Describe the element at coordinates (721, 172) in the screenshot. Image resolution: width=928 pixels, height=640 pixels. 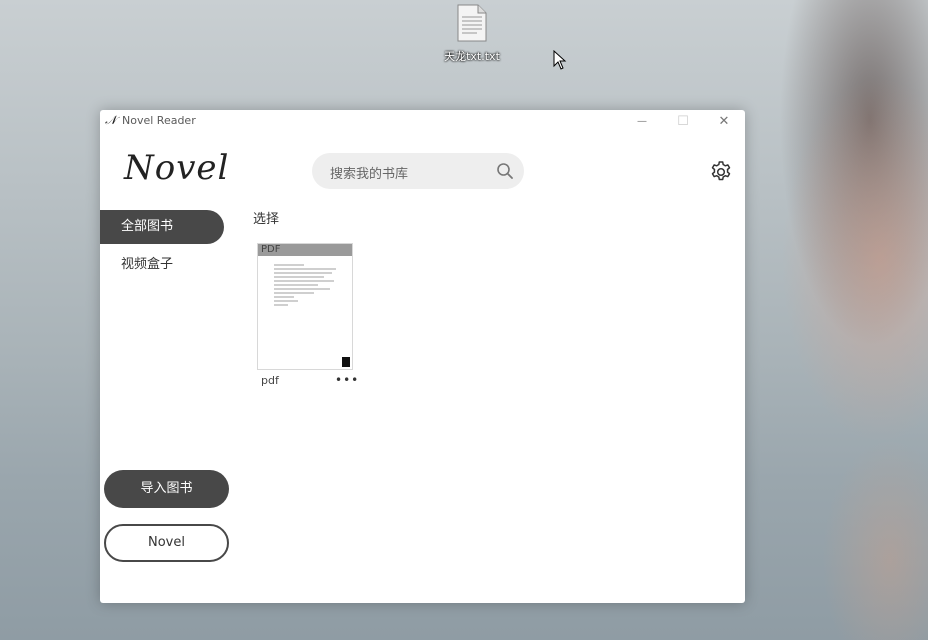
I see `gear-icon` at that location.